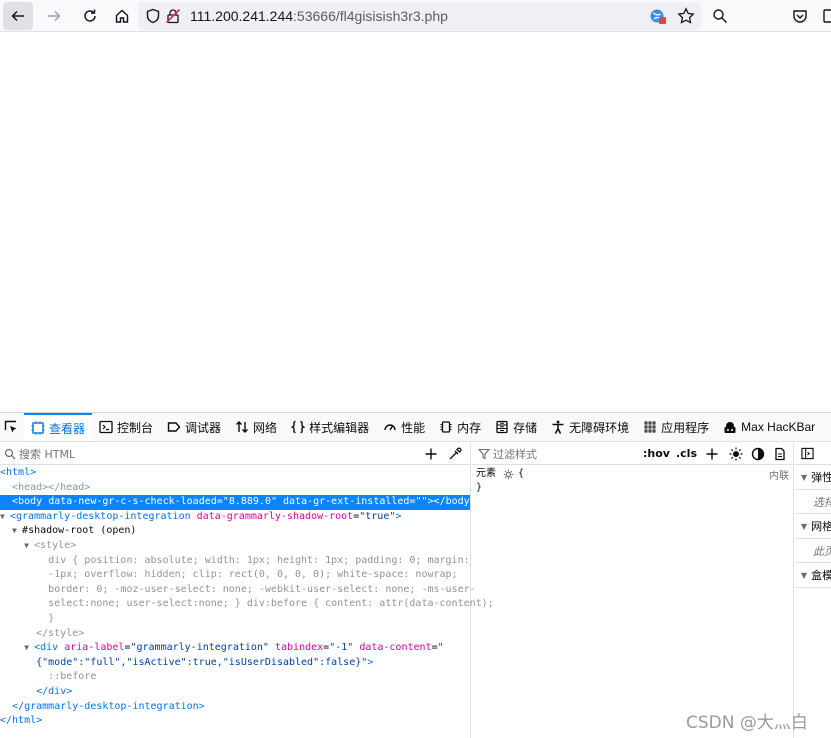 This screenshot has width=831, height=738. What do you see at coordinates (800, 16) in the screenshot?
I see `pocket-icon` at bounding box center [800, 16].